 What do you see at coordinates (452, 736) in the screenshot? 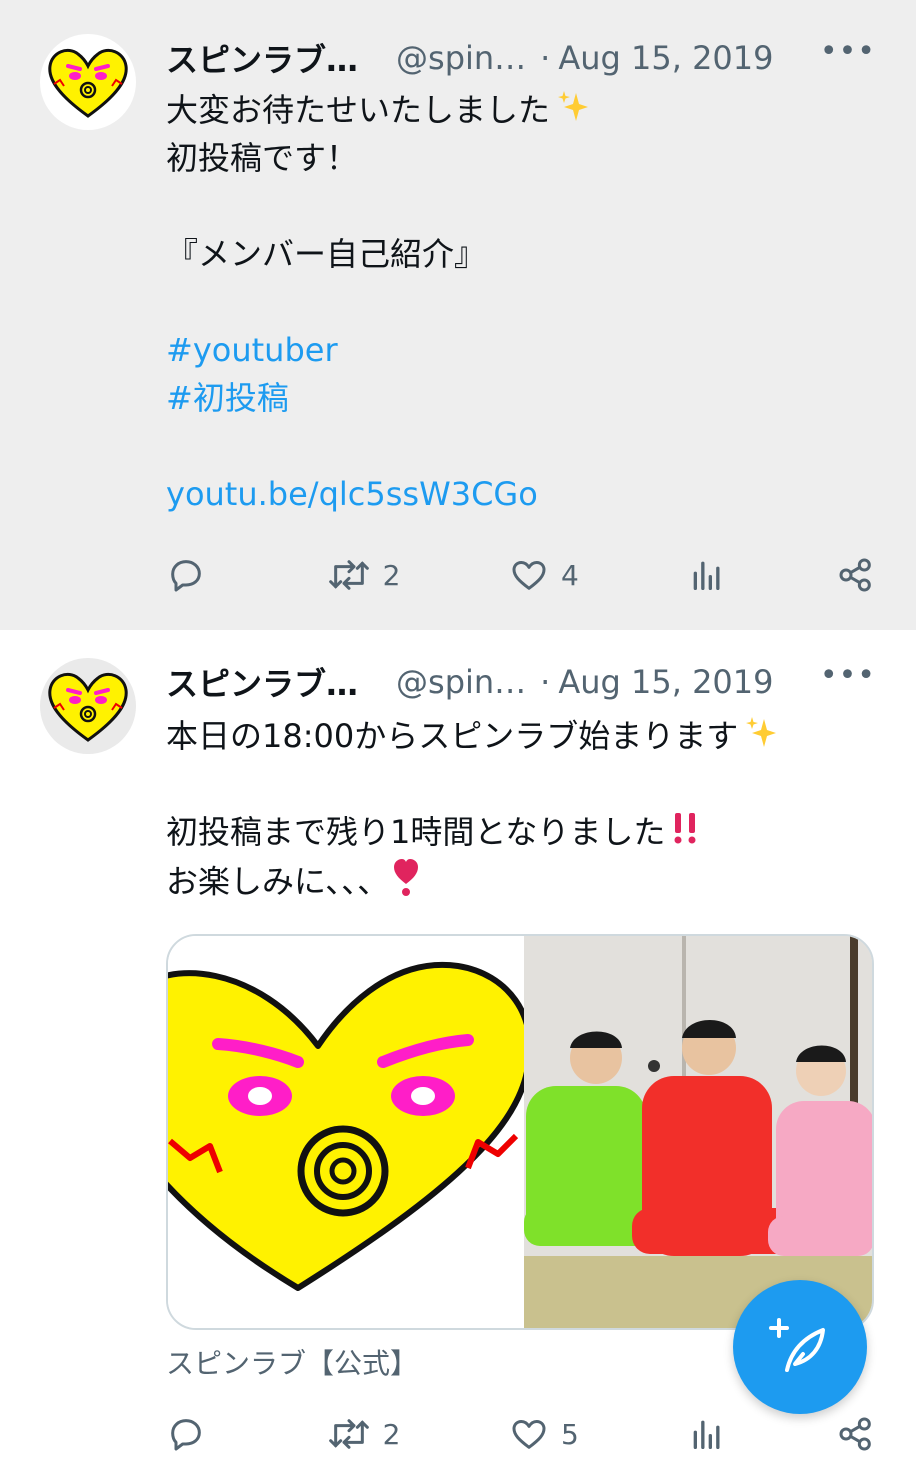
I see `tweet-line-text: 本日の18:00からスピンラブ始まります` at bounding box center [452, 736].